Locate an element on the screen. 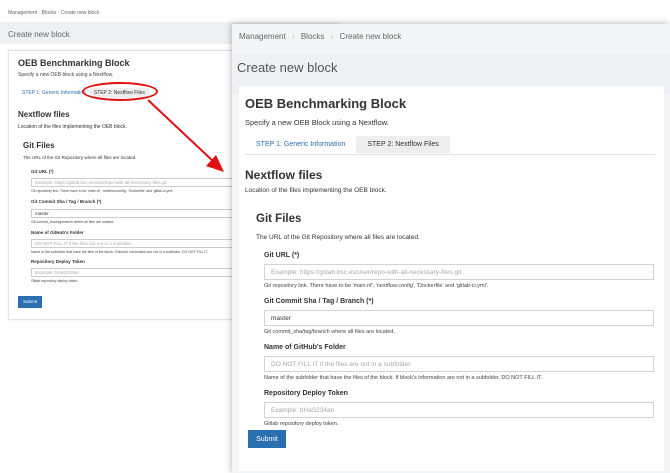  tab-step2-nextflow-files: STEP 2: Nextflow Files is located at coordinates (403, 144).